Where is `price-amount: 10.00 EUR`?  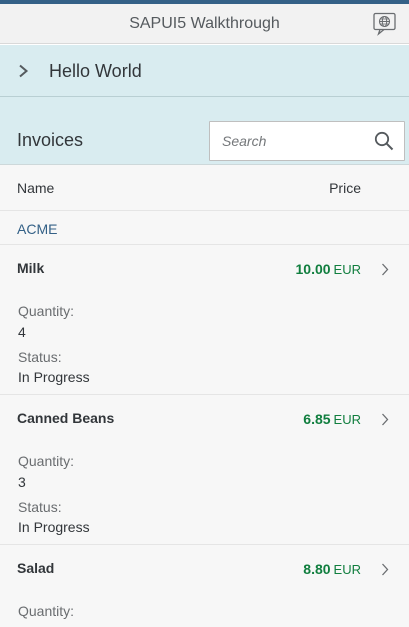 price-amount: 10.00 EUR is located at coordinates (329, 269).